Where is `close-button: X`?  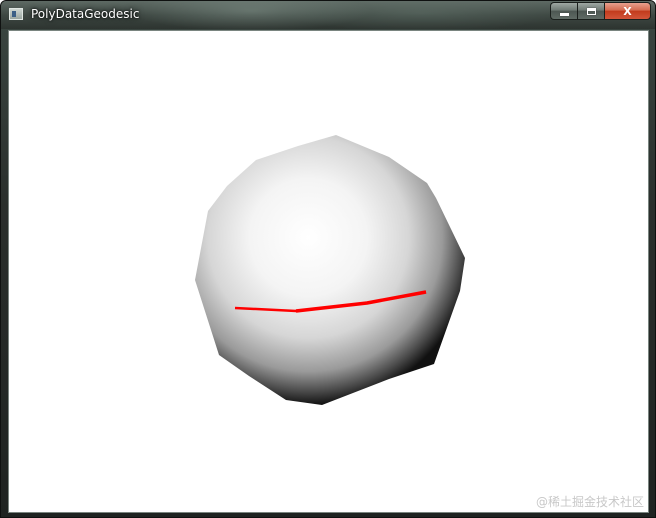 close-button: X is located at coordinates (627, 11).